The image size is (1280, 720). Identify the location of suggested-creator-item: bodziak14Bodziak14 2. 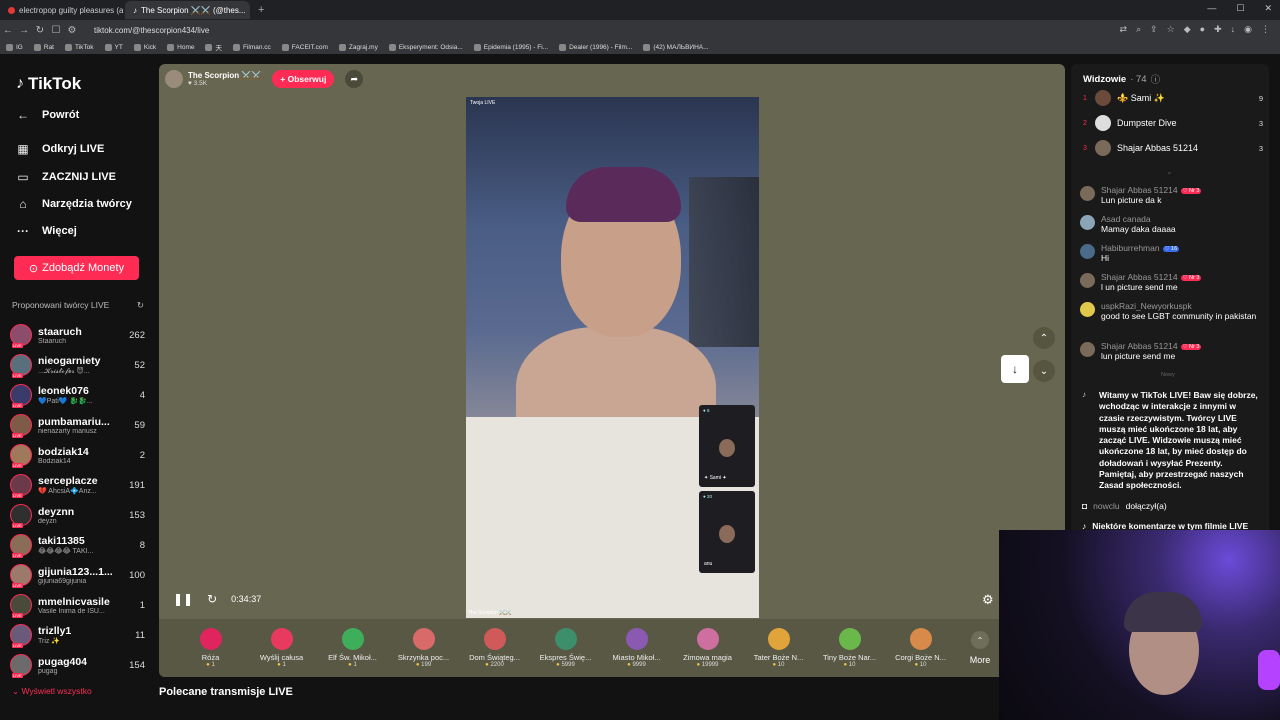
(77, 455).